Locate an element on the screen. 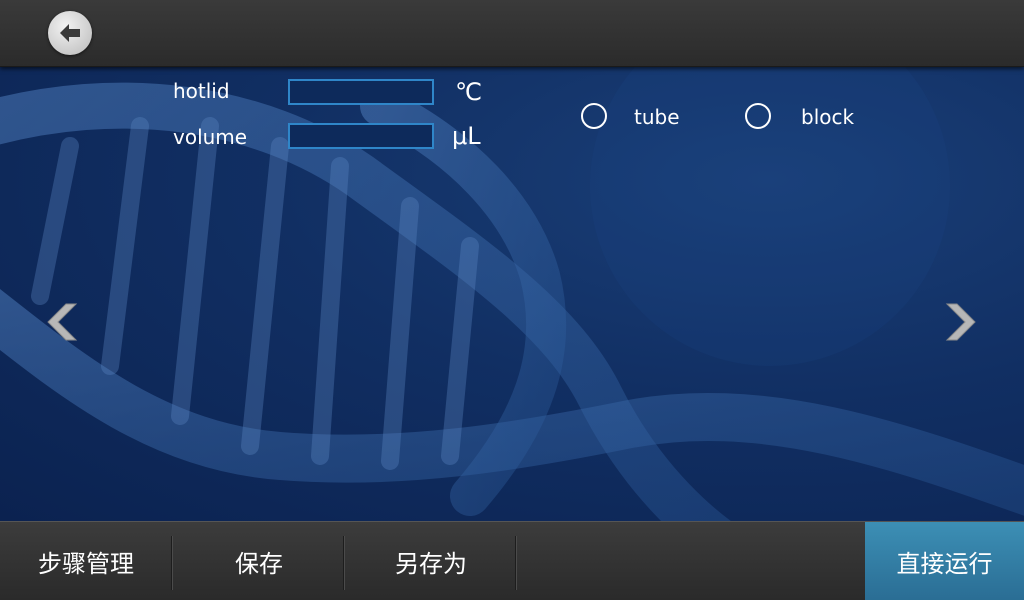 Image resolution: width=1024 pixels, height=600 pixels. back-arrow-icon is located at coordinates (70, 33).